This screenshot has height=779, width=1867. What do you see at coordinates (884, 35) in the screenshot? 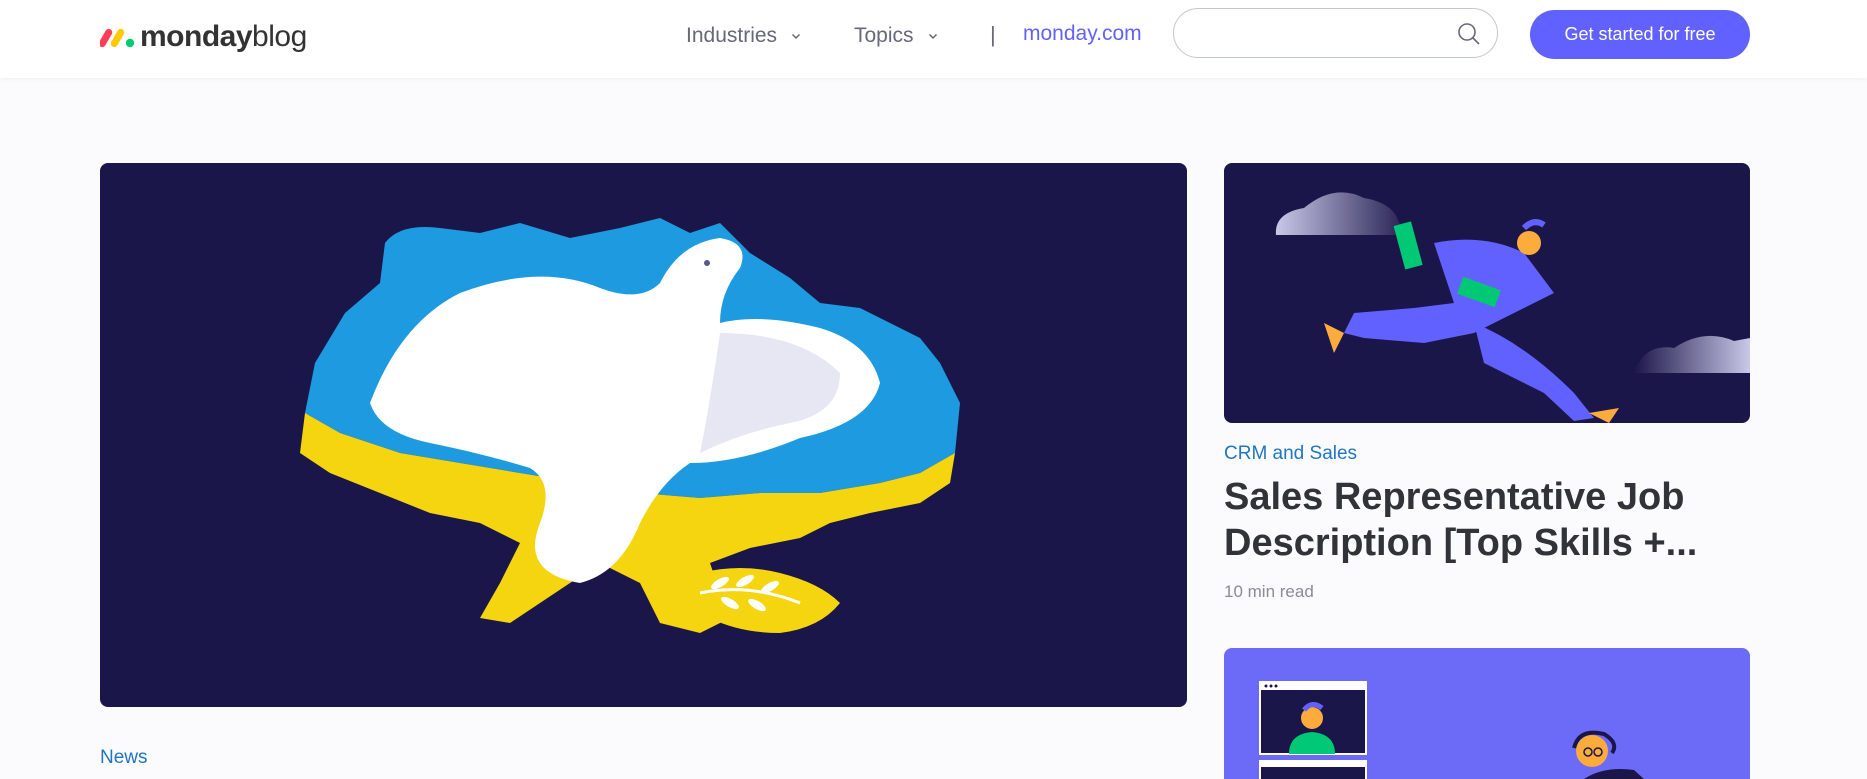
I see `nav-topics-label: Topics` at bounding box center [884, 35].